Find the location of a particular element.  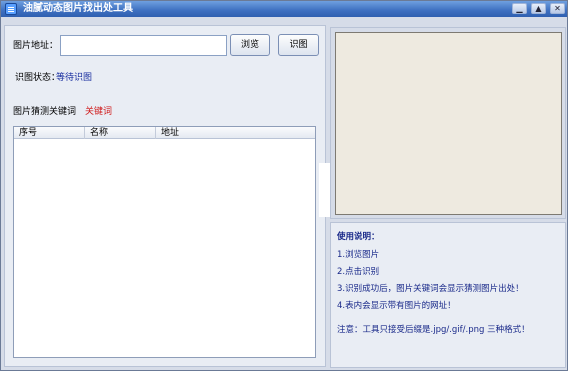

help-note: 注意：工具只接受后缀是.jpg/.gif/.png 三种格式！ is located at coordinates (433, 330).